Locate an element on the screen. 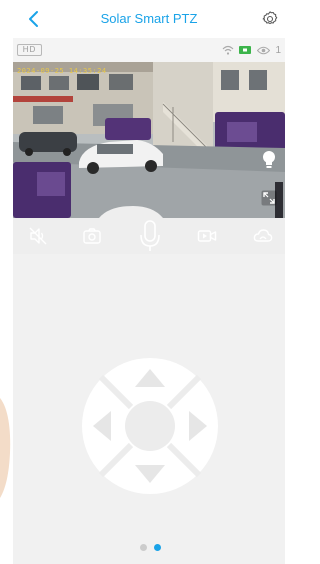 The height and width of the screenshot is (564, 320). left-edge is located at coordinates (6, 282).